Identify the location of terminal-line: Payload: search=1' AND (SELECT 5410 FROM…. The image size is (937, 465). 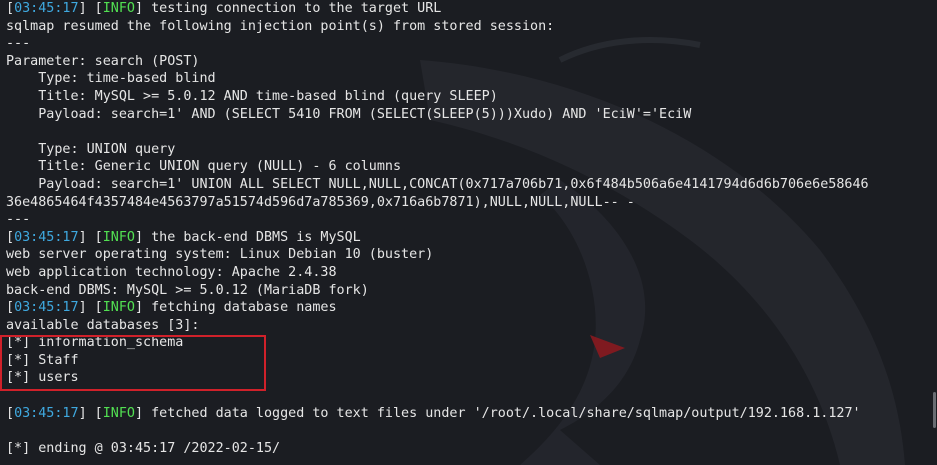
(471, 115).